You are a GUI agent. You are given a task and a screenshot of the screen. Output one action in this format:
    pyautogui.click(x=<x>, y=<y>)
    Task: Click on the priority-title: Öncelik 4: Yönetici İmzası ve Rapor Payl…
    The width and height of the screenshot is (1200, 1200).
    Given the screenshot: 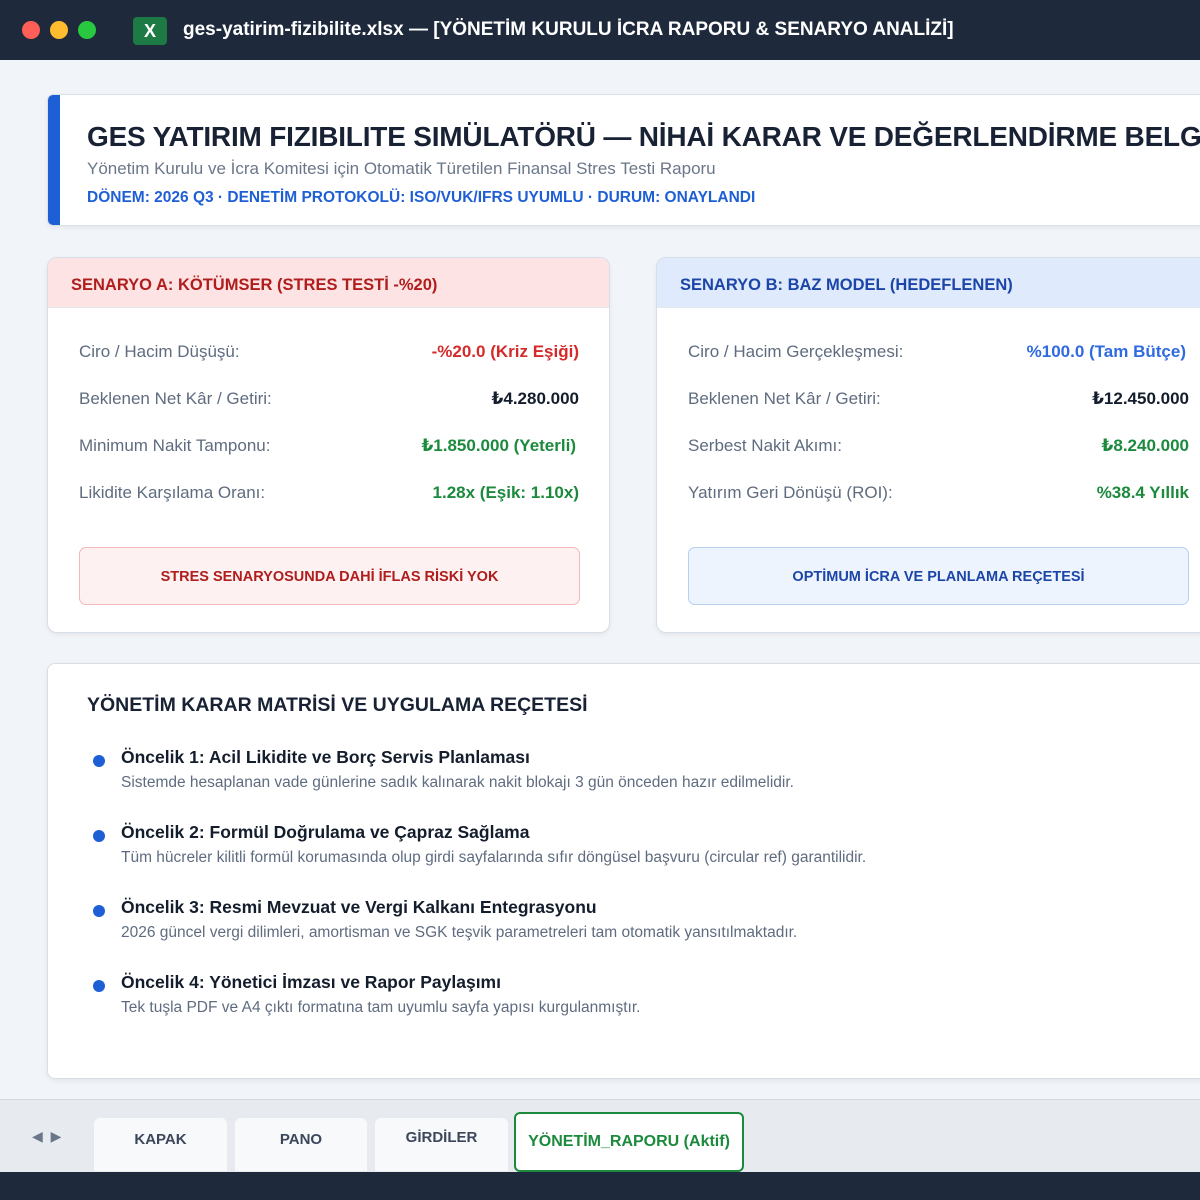 What is the action you would take?
    pyautogui.click(x=311, y=982)
    